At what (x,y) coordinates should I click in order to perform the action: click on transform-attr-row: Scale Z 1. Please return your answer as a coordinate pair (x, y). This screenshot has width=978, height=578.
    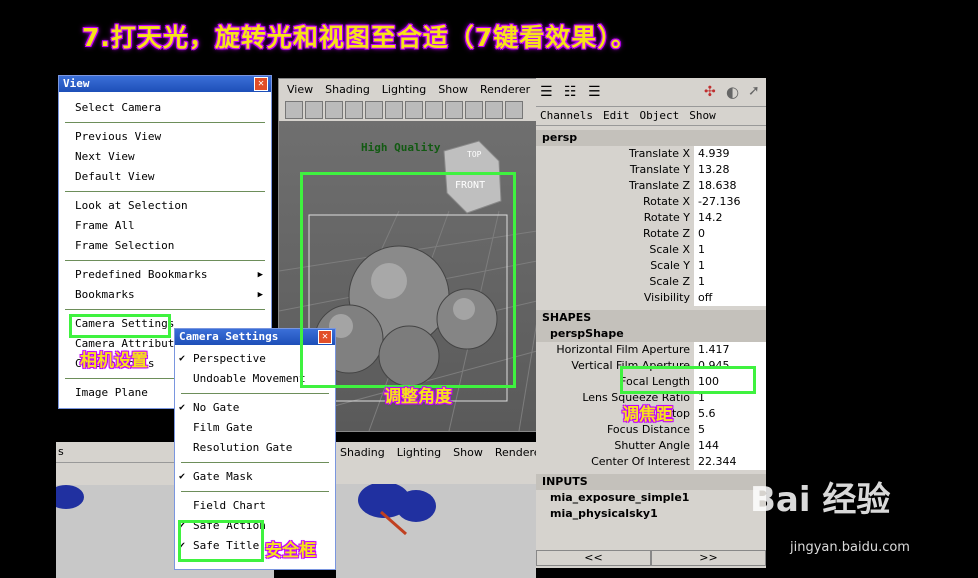
    Looking at the image, I should click on (651, 282).